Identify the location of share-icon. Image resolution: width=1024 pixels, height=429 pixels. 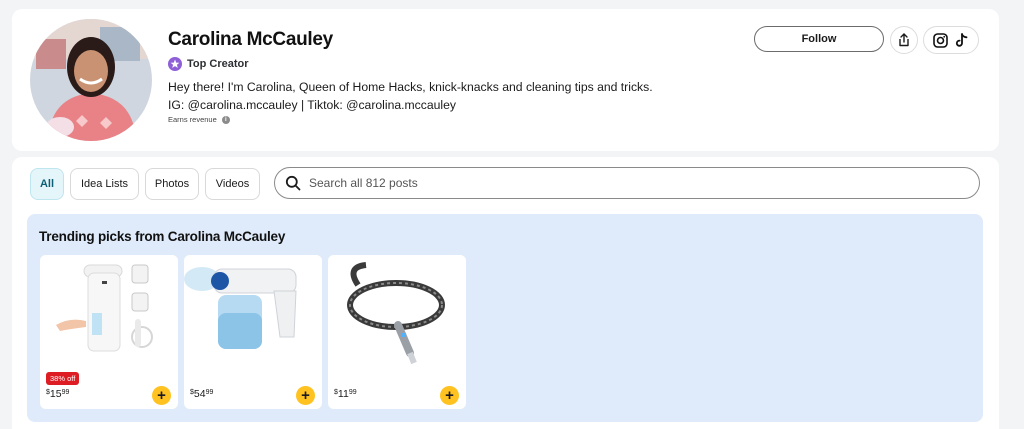
(904, 40).